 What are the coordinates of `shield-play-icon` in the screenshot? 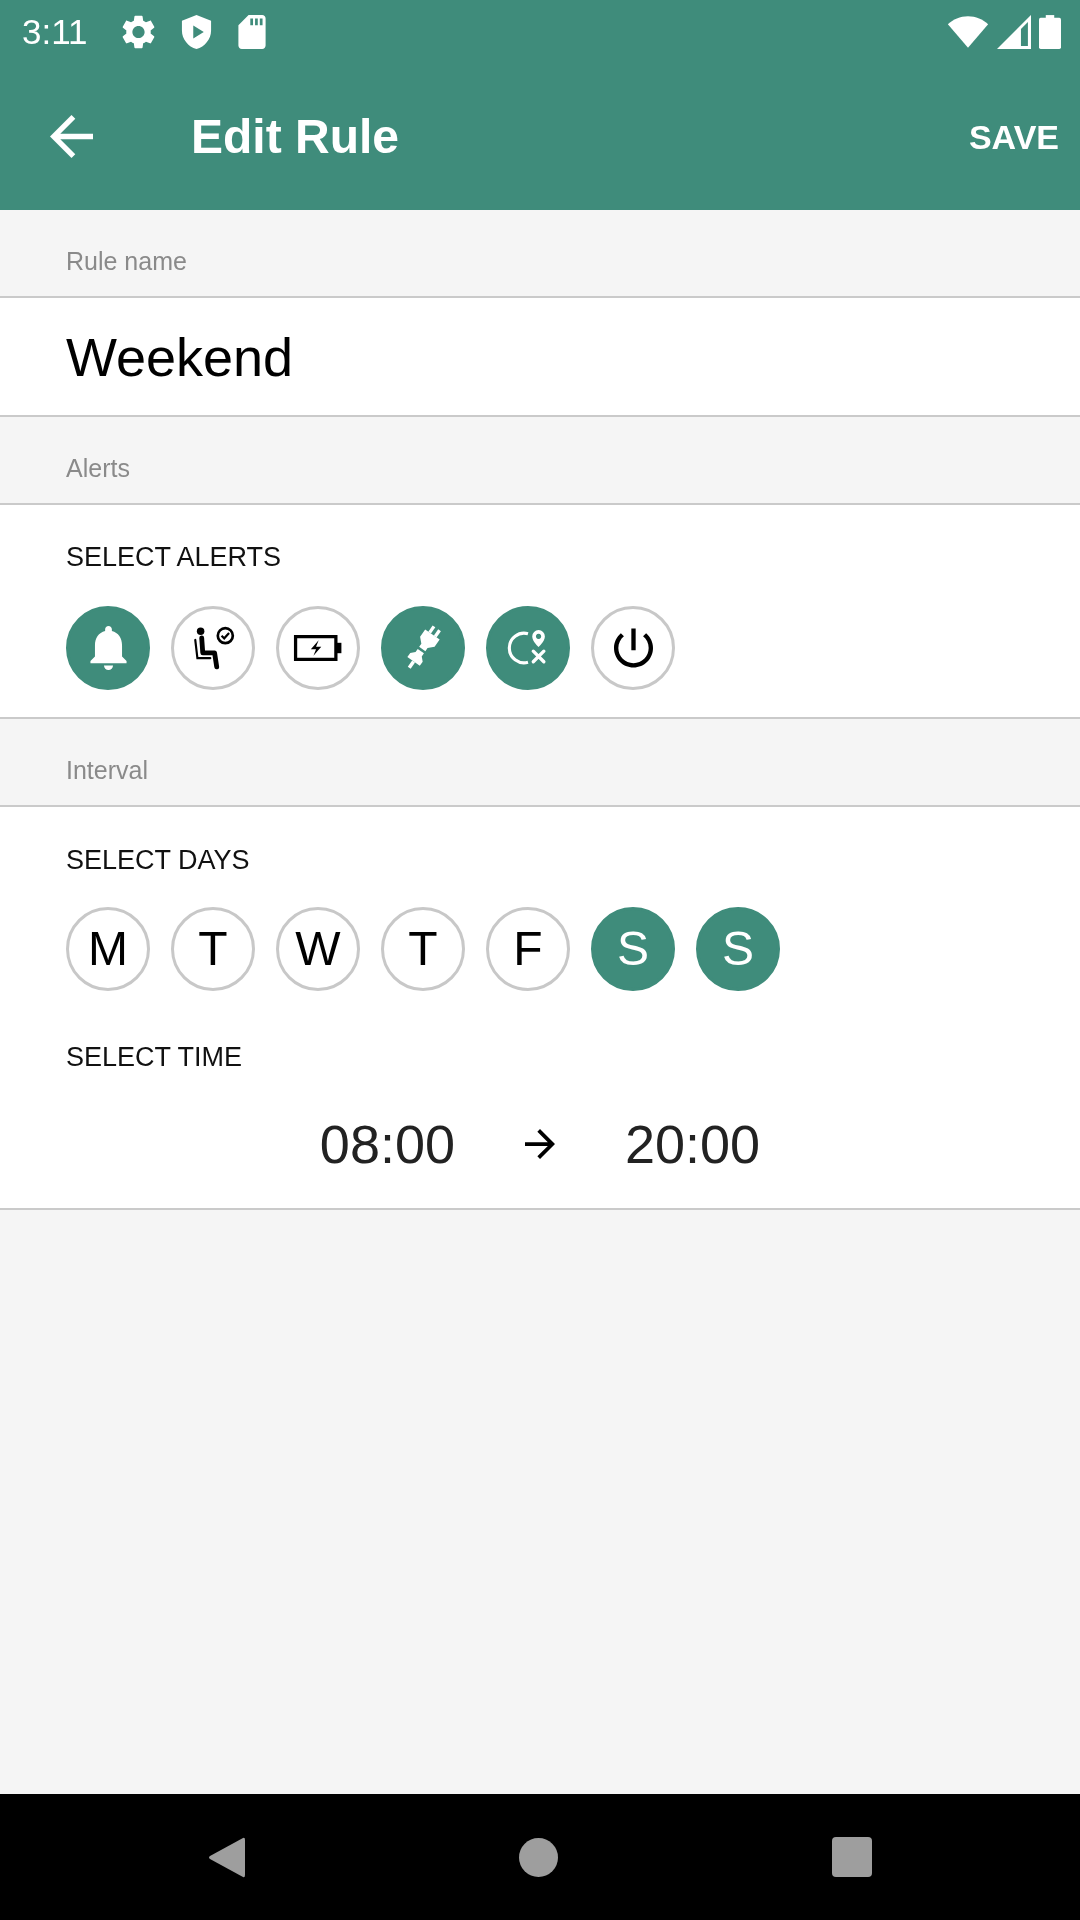 It's located at (196, 31).